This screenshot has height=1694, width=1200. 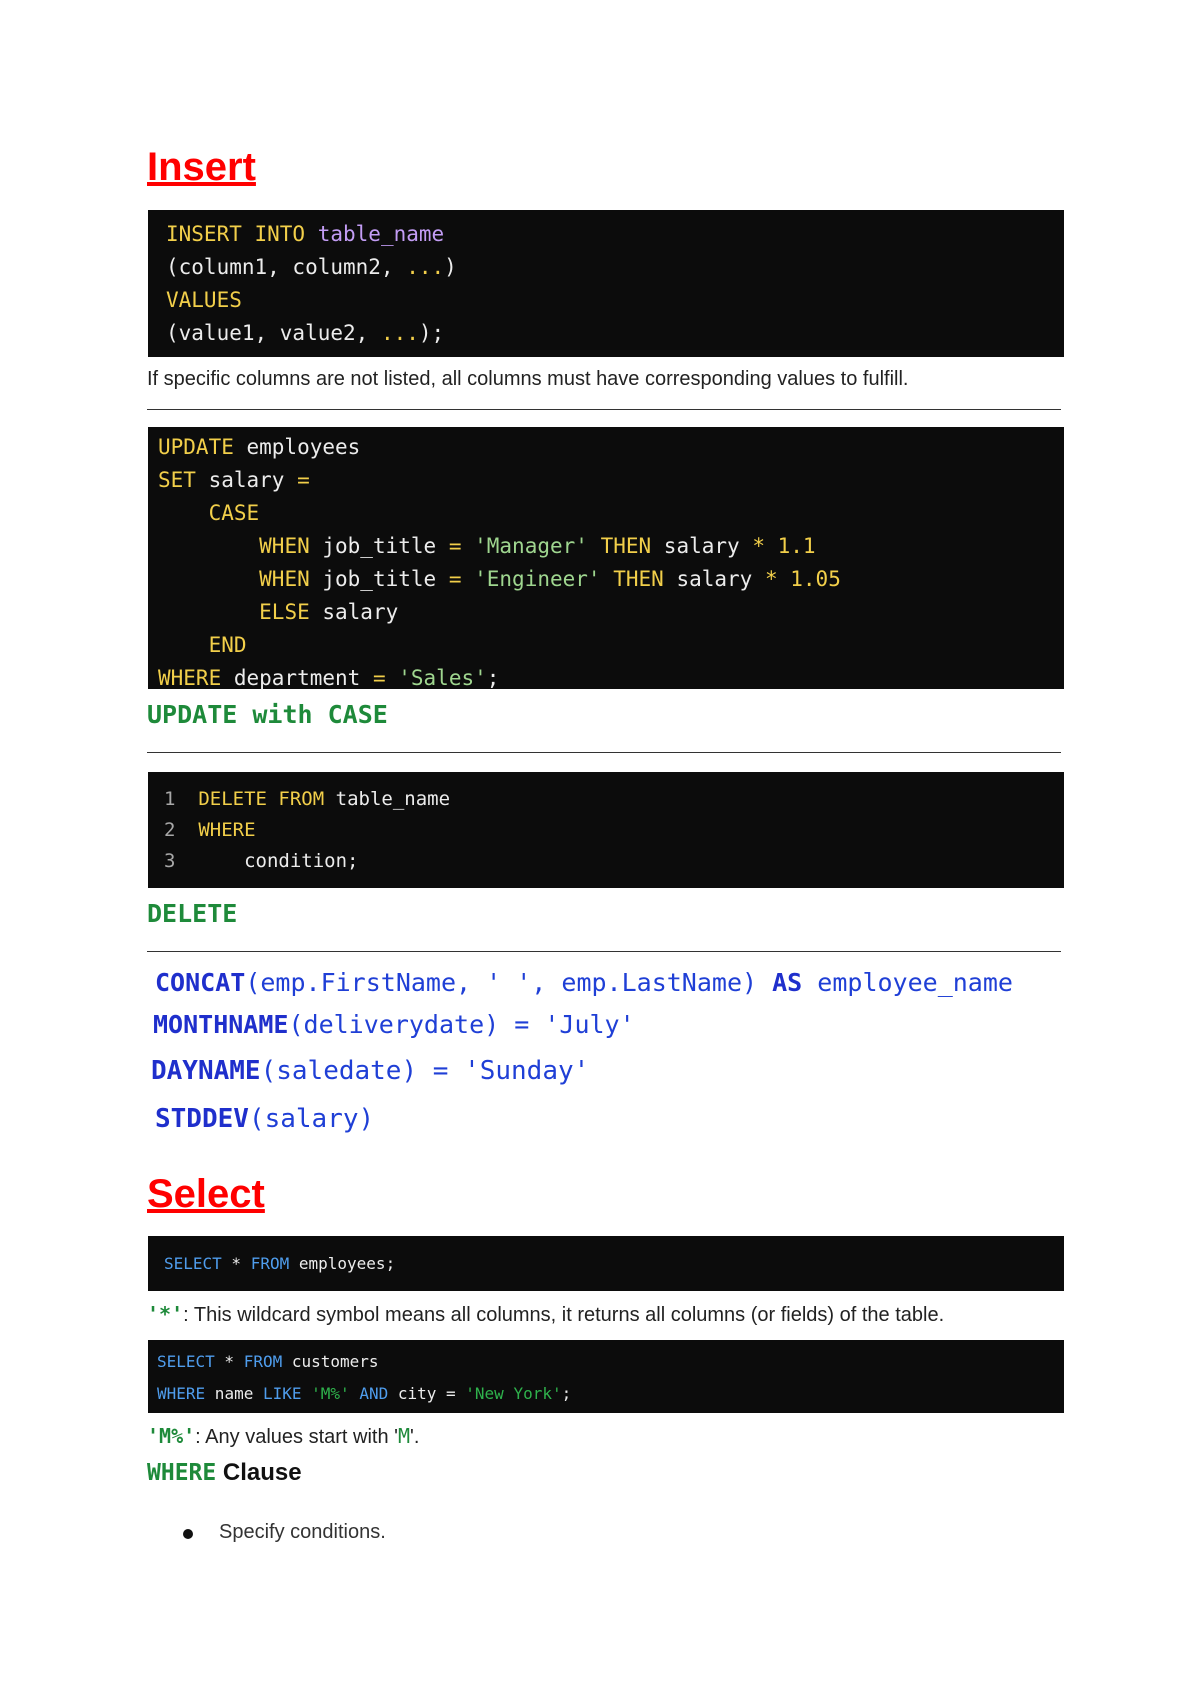 I want to click on line-number: 3, so click(x=170, y=861).